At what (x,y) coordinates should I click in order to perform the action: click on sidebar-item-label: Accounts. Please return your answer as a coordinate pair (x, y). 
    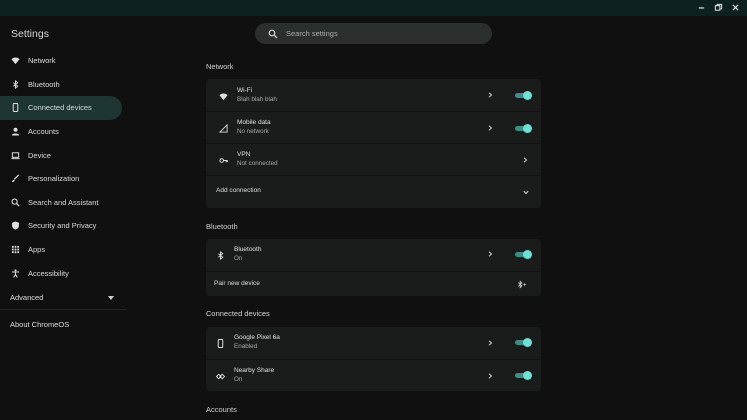
    Looking at the image, I should click on (43, 132).